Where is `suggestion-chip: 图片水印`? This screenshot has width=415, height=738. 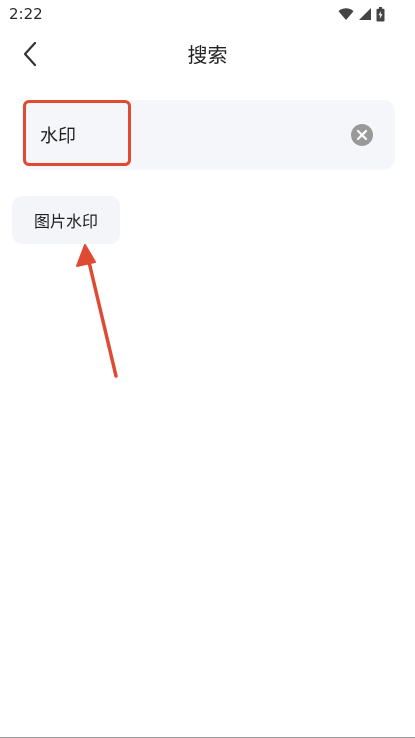
suggestion-chip: 图片水印 is located at coordinates (66, 220).